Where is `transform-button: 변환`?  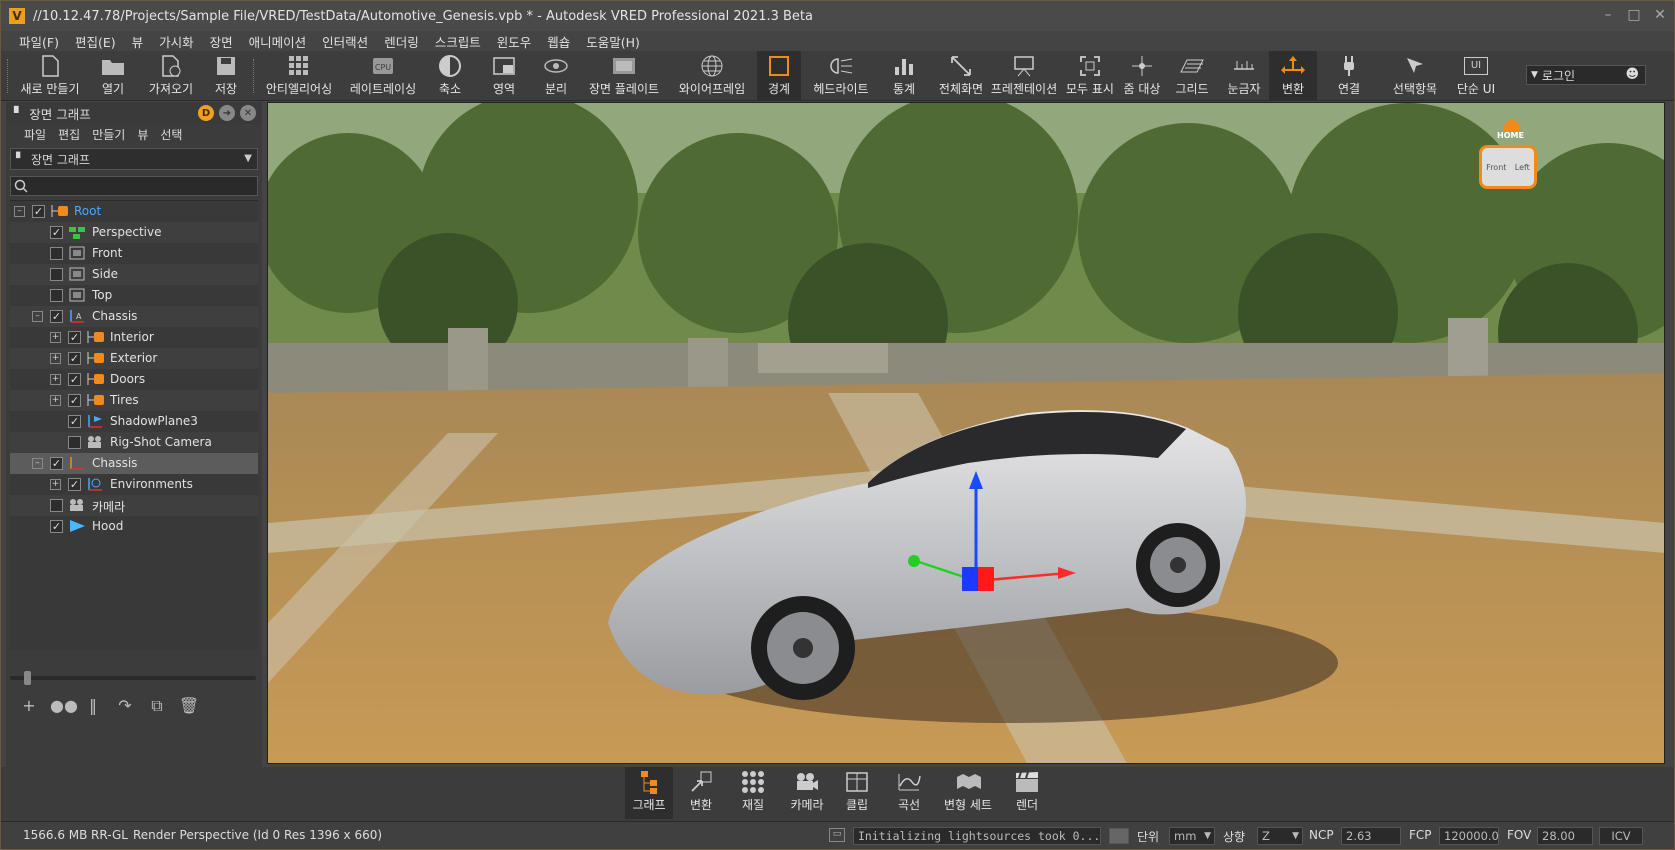
transform-button: 변환 is located at coordinates (1293, 76).